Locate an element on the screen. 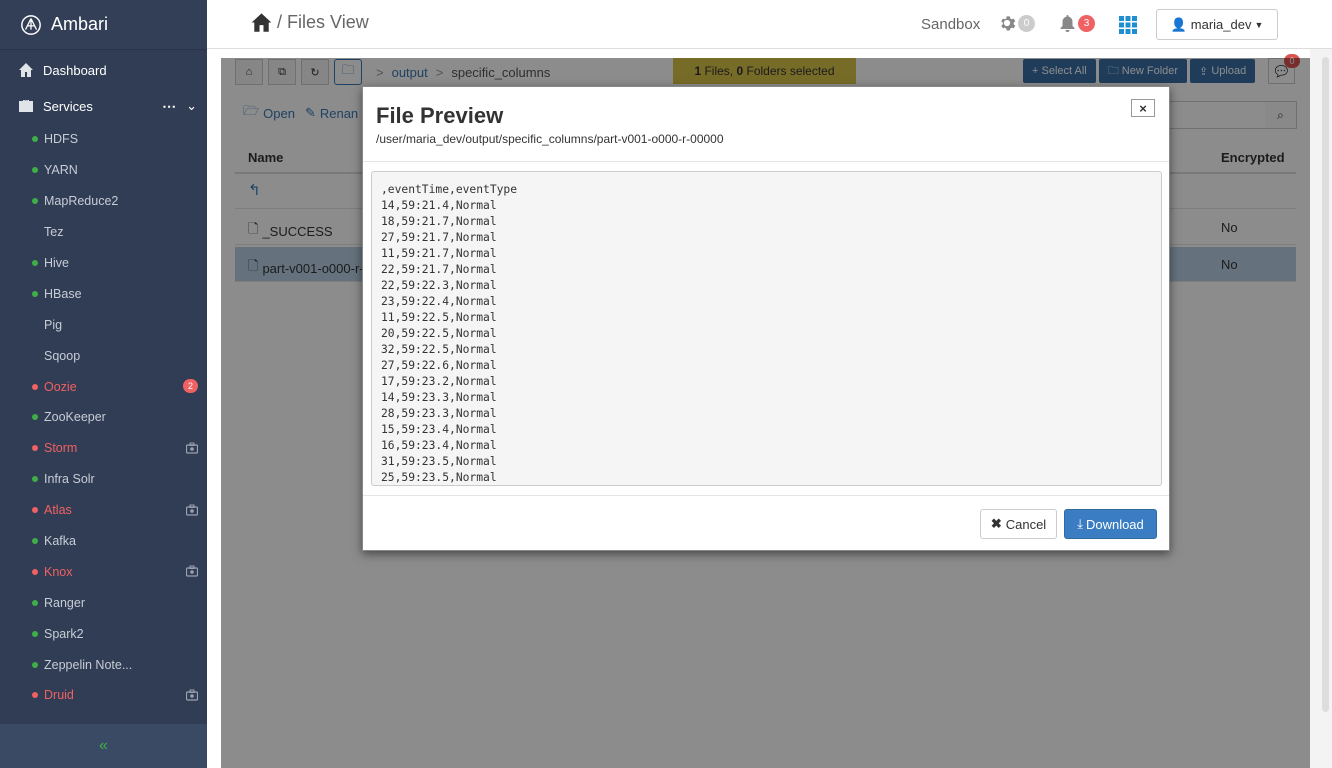 This screenshot has height=768, width=1332. grid-icon is located at coordinates (1128, 25).